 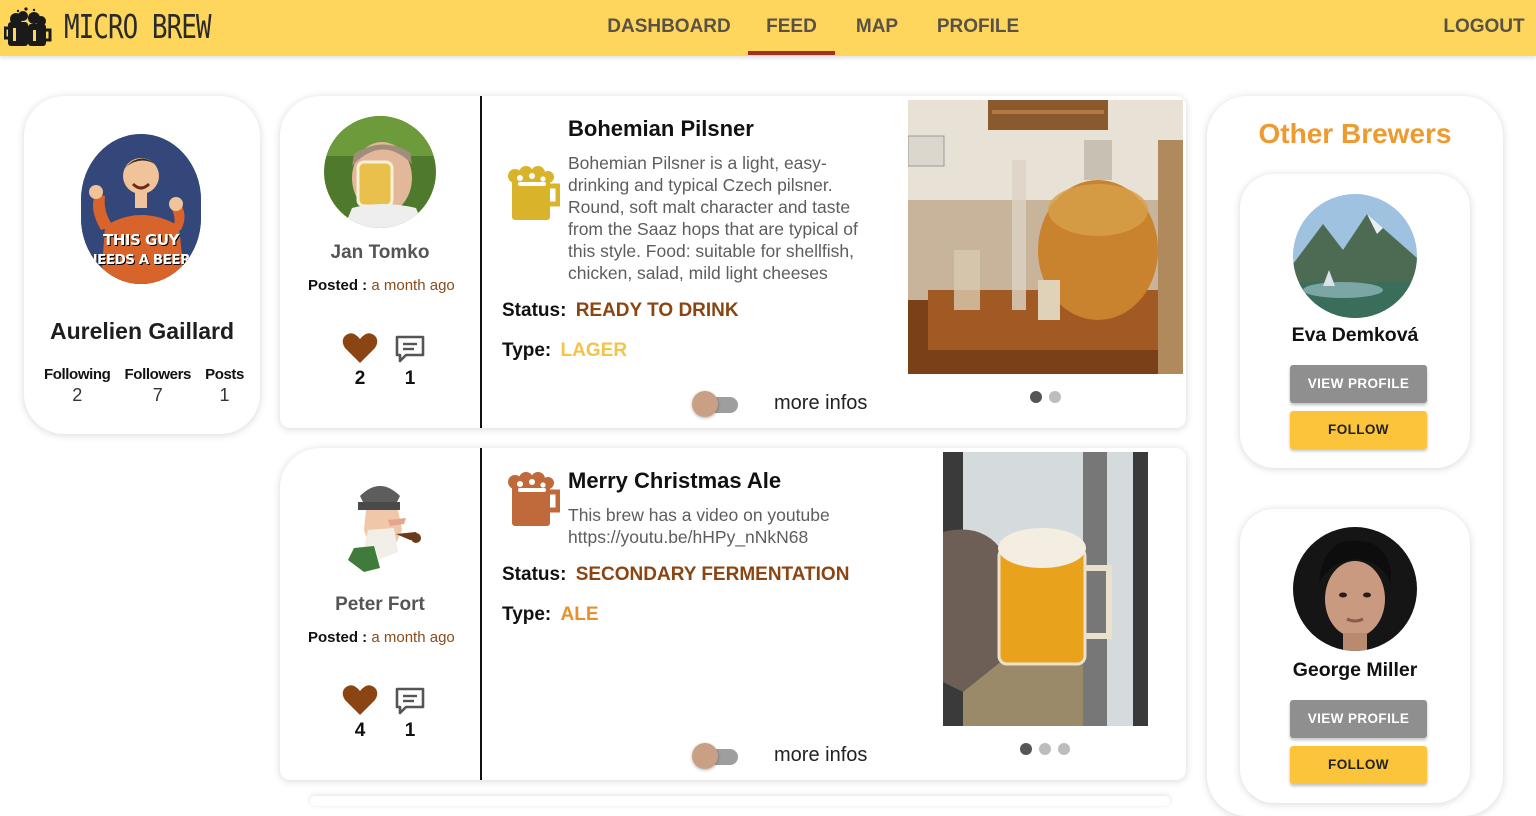 What do you see at coordinates (877, 28) in the screenshot?
I see `nav-map: MAP` at bounding box center [877, 28].